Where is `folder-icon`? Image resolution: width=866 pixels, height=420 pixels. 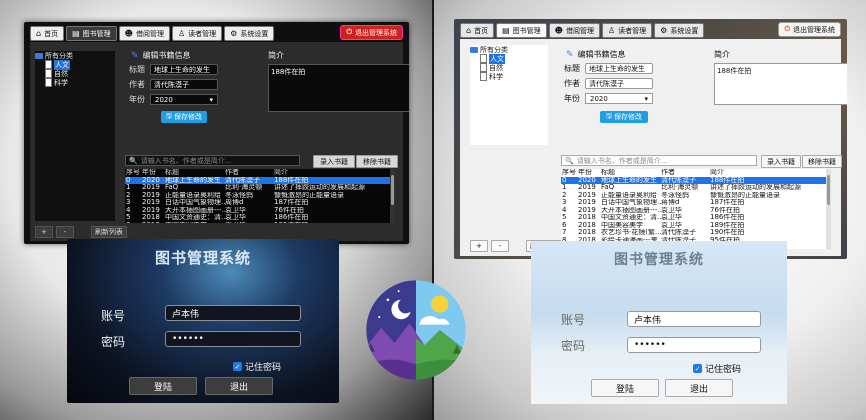 folder-icon is located at coordinates (474, 49).